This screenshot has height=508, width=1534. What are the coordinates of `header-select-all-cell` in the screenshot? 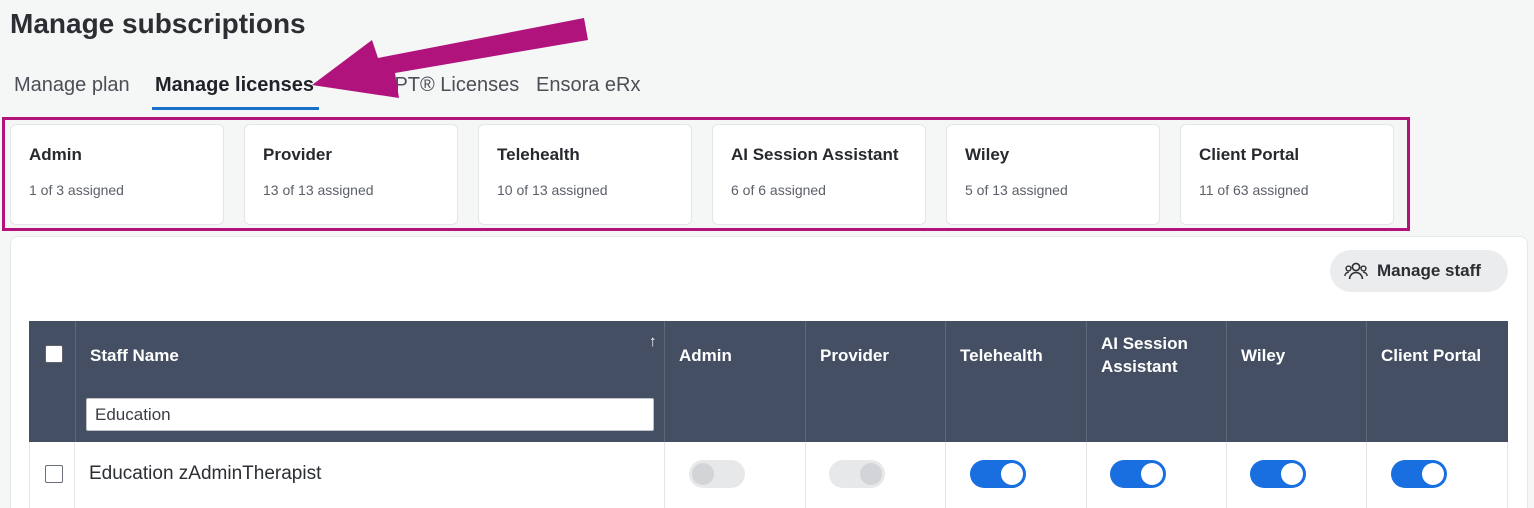 It's located at (52, 381).